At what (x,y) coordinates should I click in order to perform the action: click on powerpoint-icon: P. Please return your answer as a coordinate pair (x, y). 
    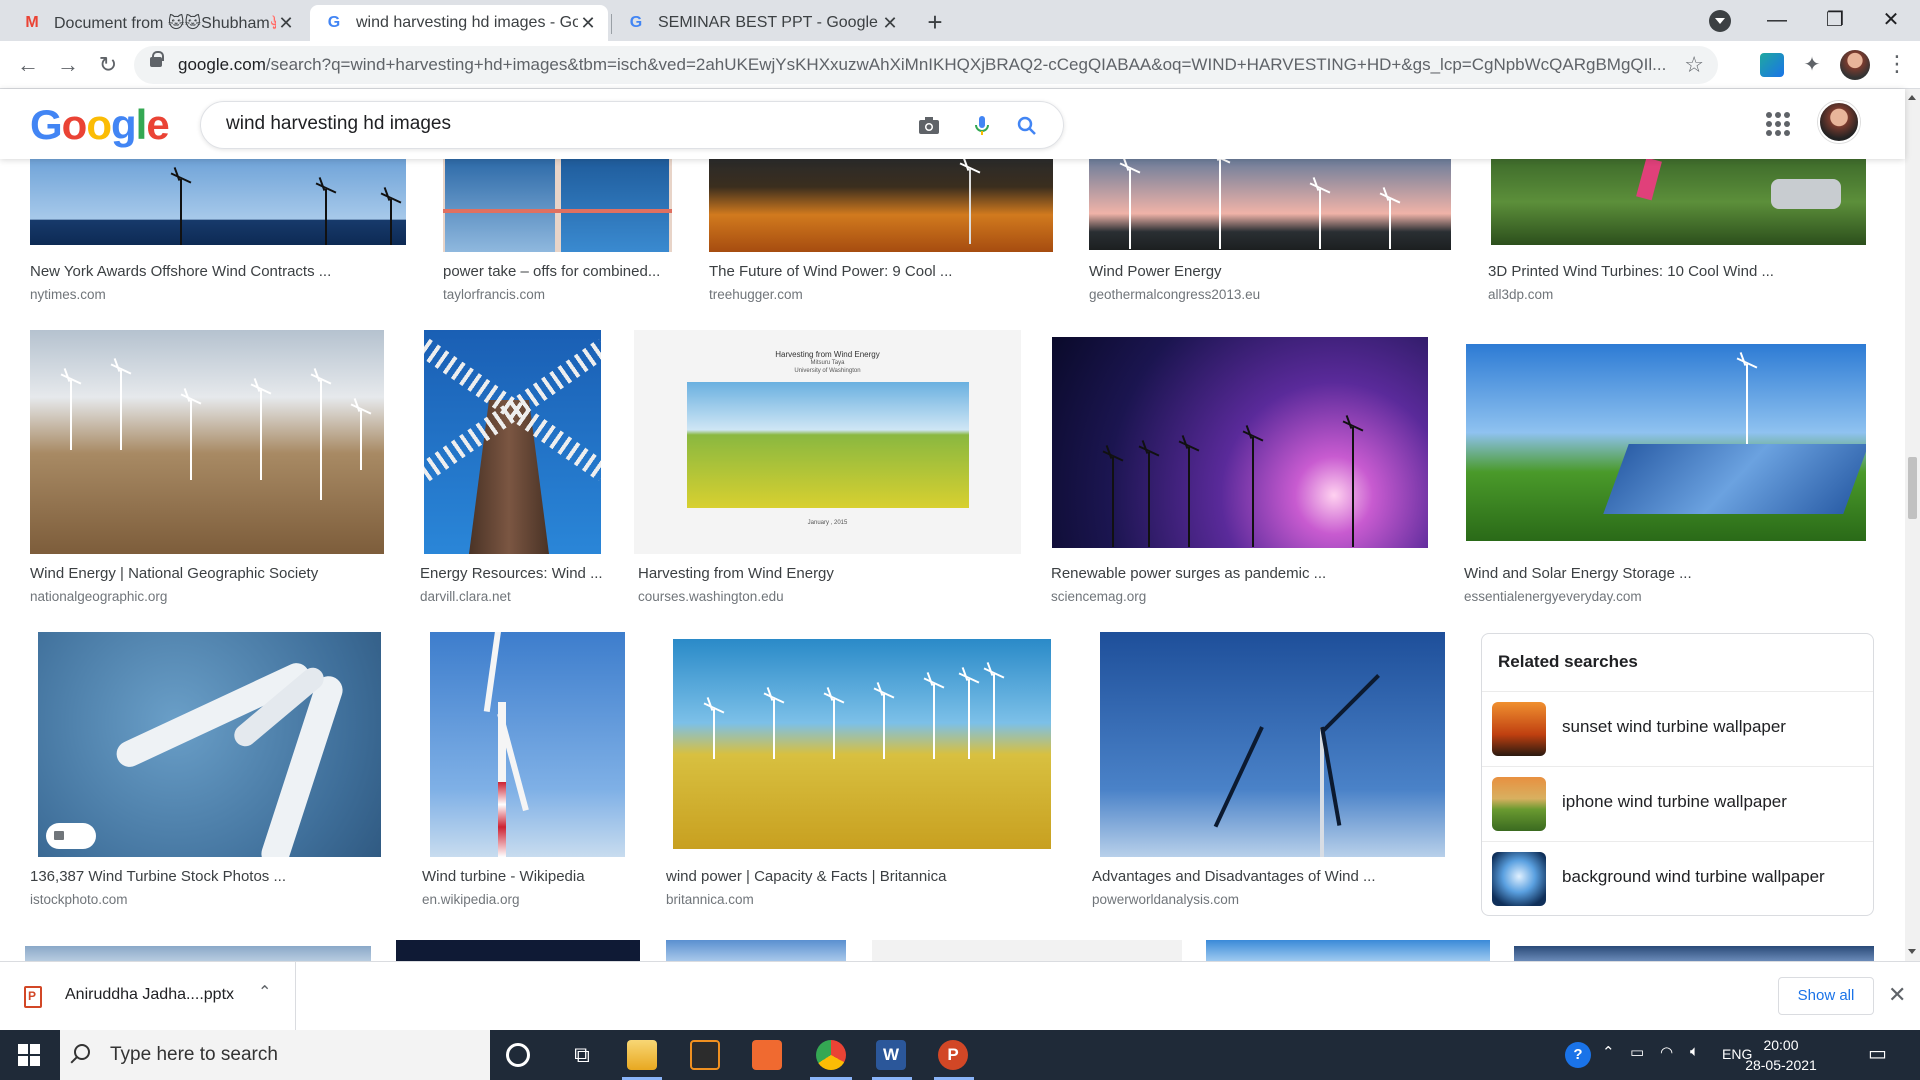
    Looking at the image, I should click on (953, 1055).